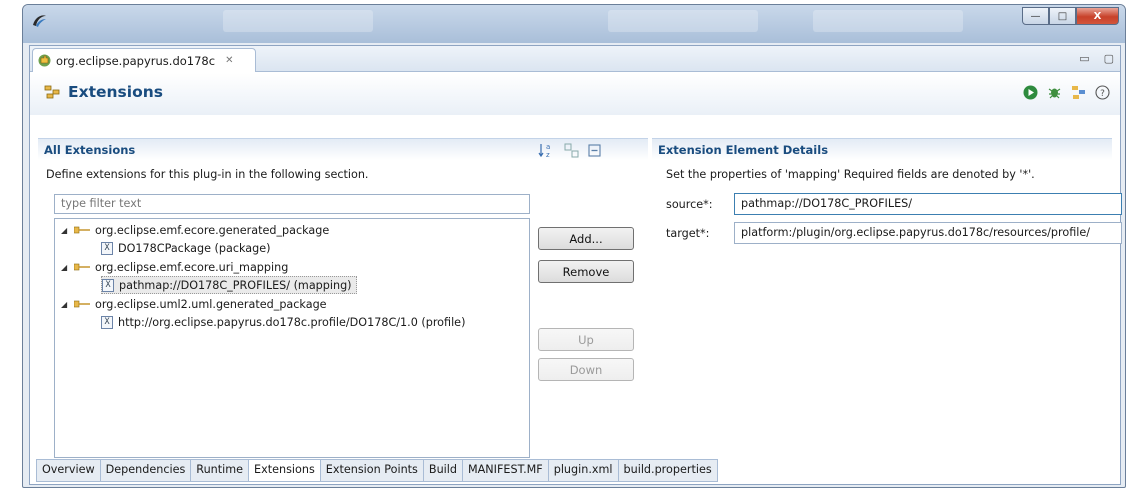  What do you see at coordinates (39, 21) in the screenshot?
I see `eclipse-logo-icon` at bounding box center [39, 21].